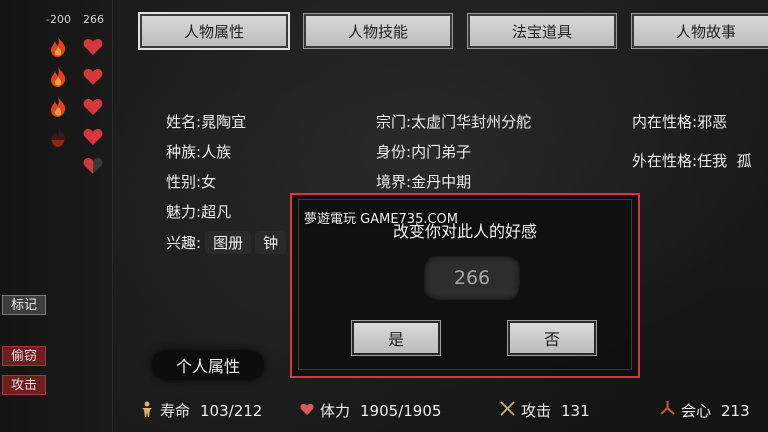 The image size is (768, 432). What do you see at coordinates (507, 410) in the screenshot?
I see `crossed-swords-icon` at bounding box center [507, 410].